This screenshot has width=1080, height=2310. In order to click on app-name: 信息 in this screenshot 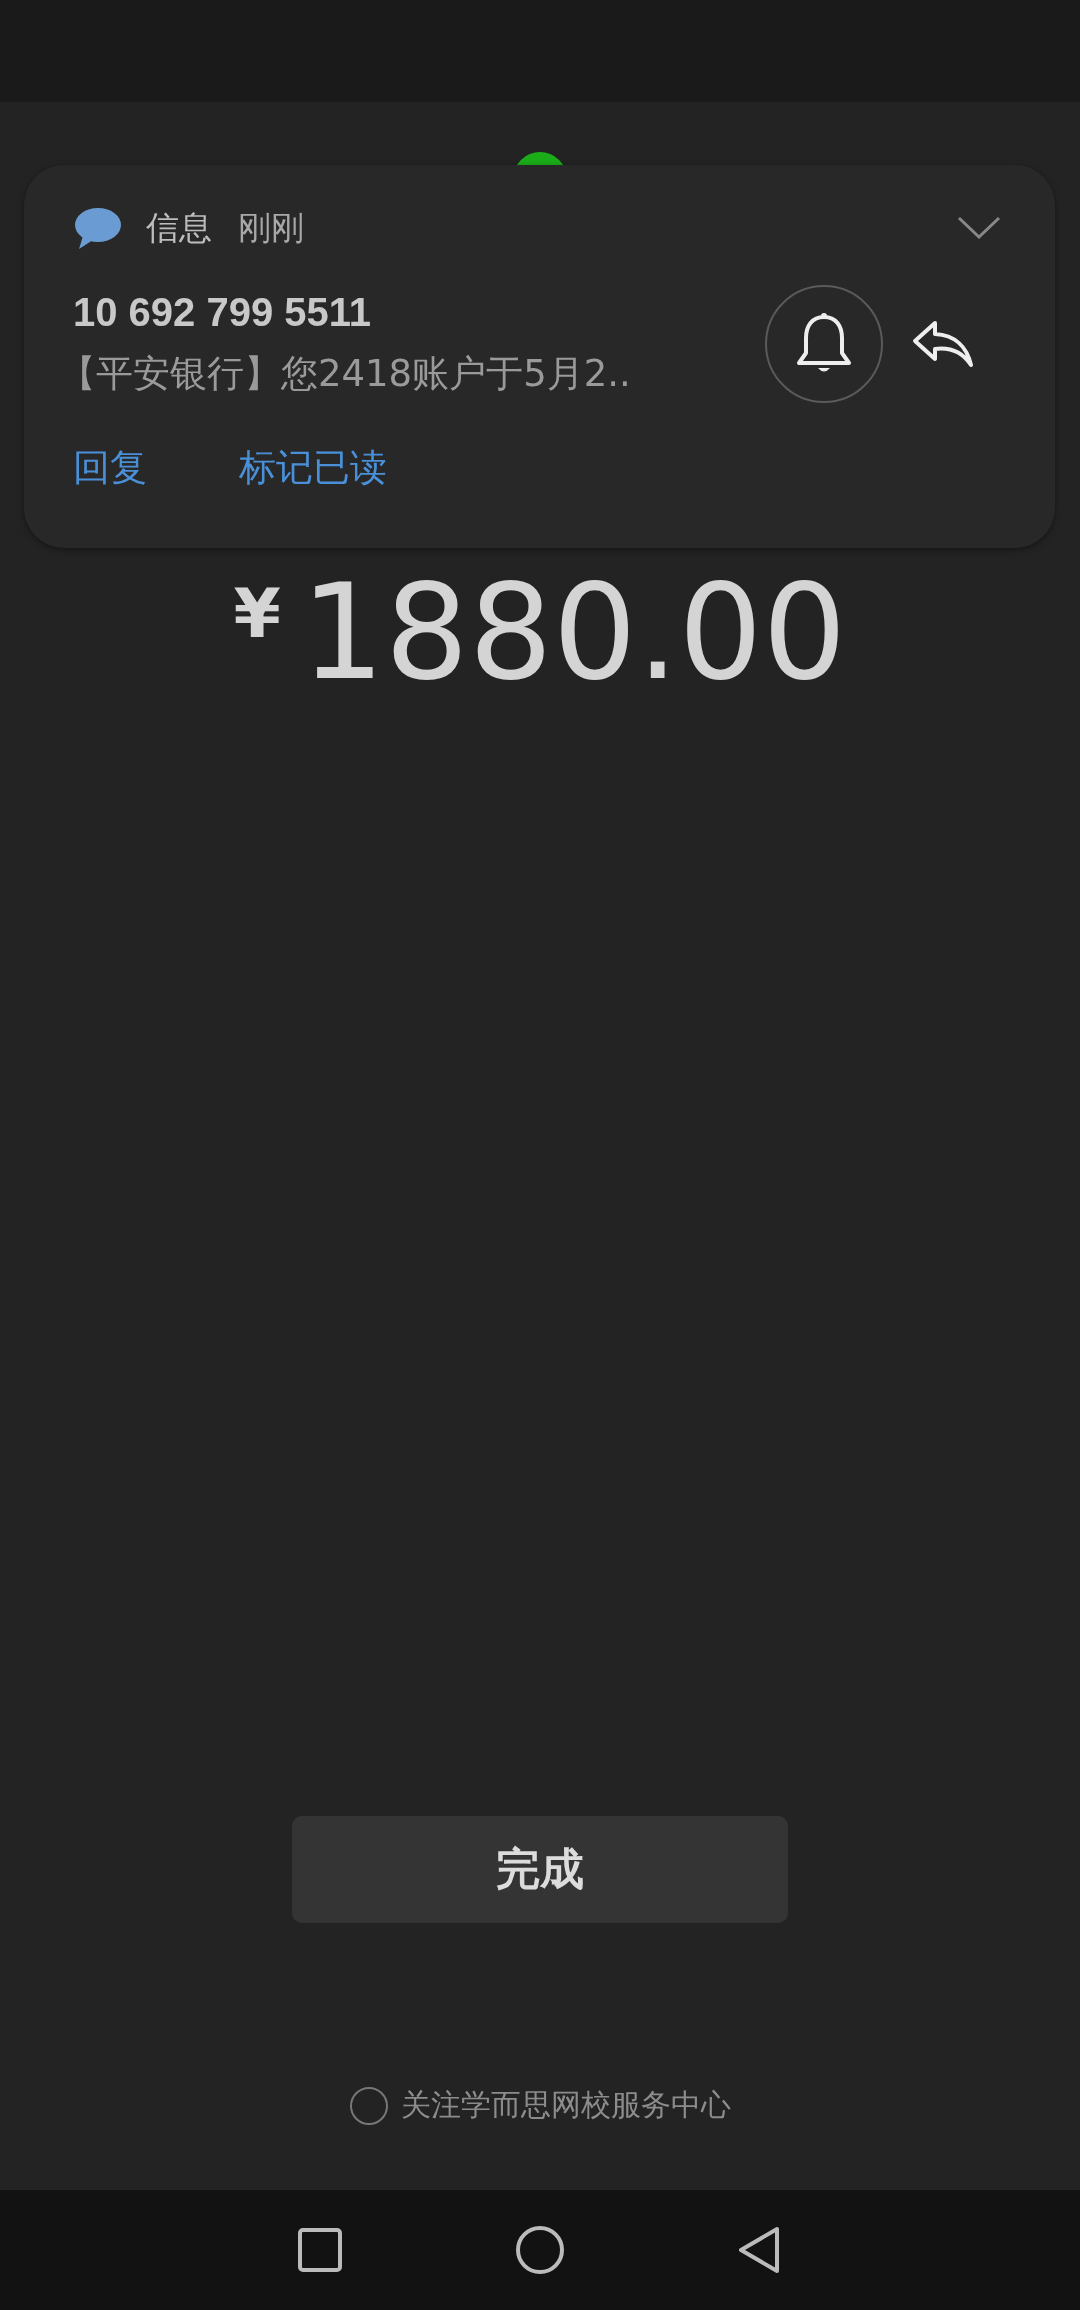, I will do `click(179, 227)`.